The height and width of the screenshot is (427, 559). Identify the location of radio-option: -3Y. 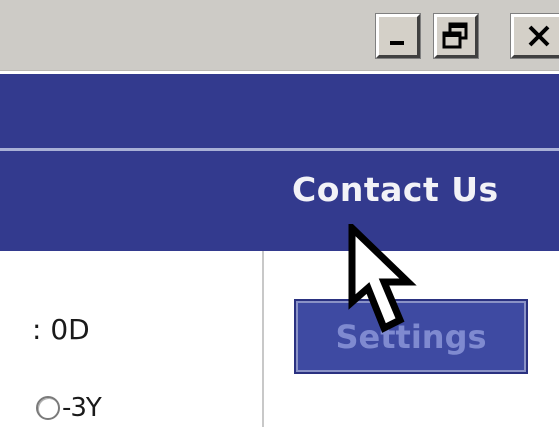
(69, 408).